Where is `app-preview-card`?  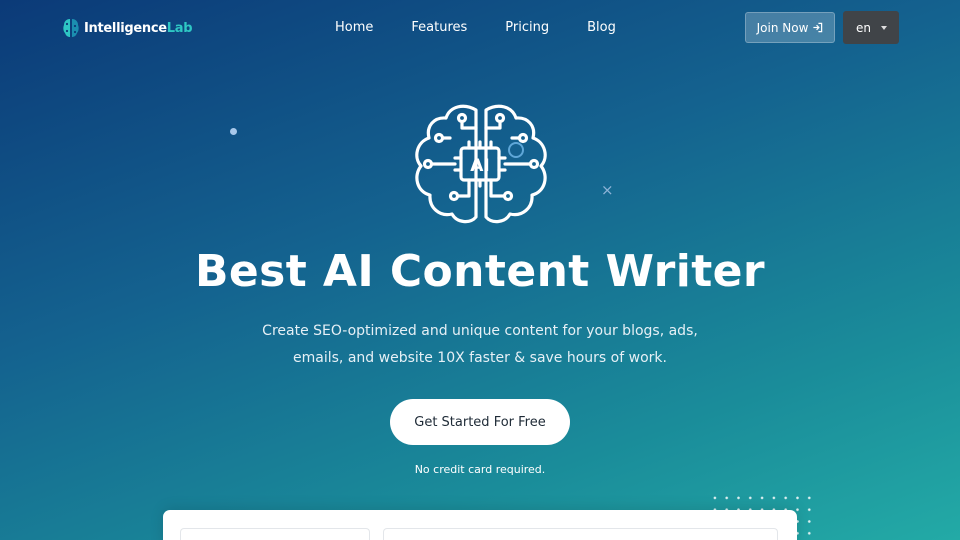 app-preview-card is located at coordinates (480, 525).